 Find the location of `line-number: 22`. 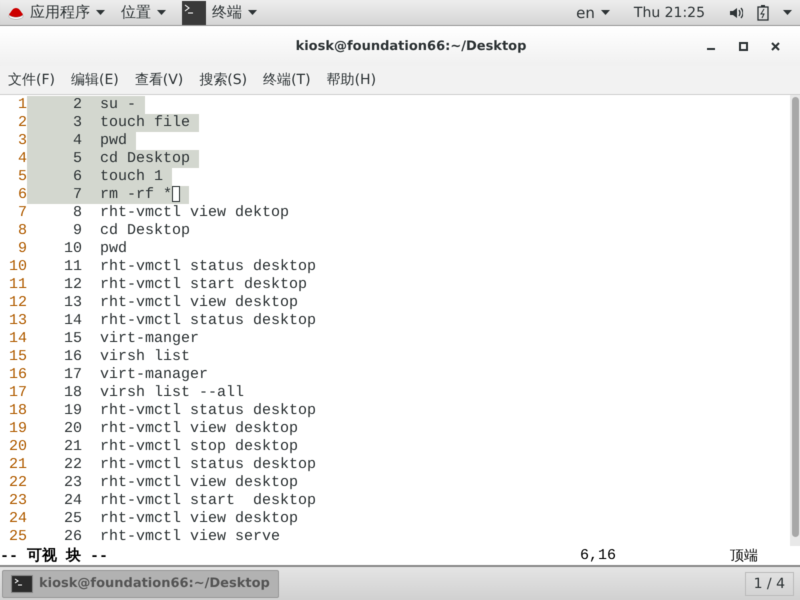

line-number: 22 is located at coordinates (17, 483).